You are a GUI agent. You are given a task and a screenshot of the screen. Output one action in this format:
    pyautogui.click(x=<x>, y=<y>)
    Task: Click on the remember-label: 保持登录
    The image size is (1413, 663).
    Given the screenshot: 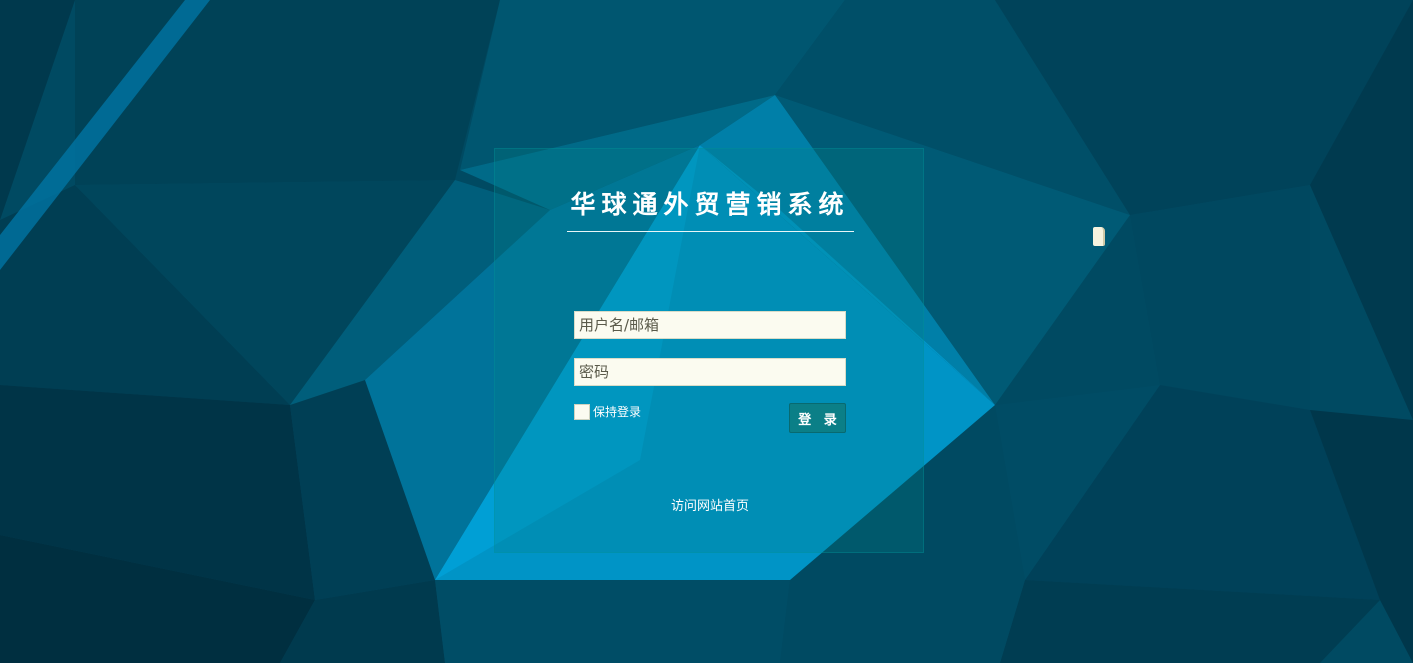 What is the action you would take?
    pyautogui.click(x=617, y=412)
    